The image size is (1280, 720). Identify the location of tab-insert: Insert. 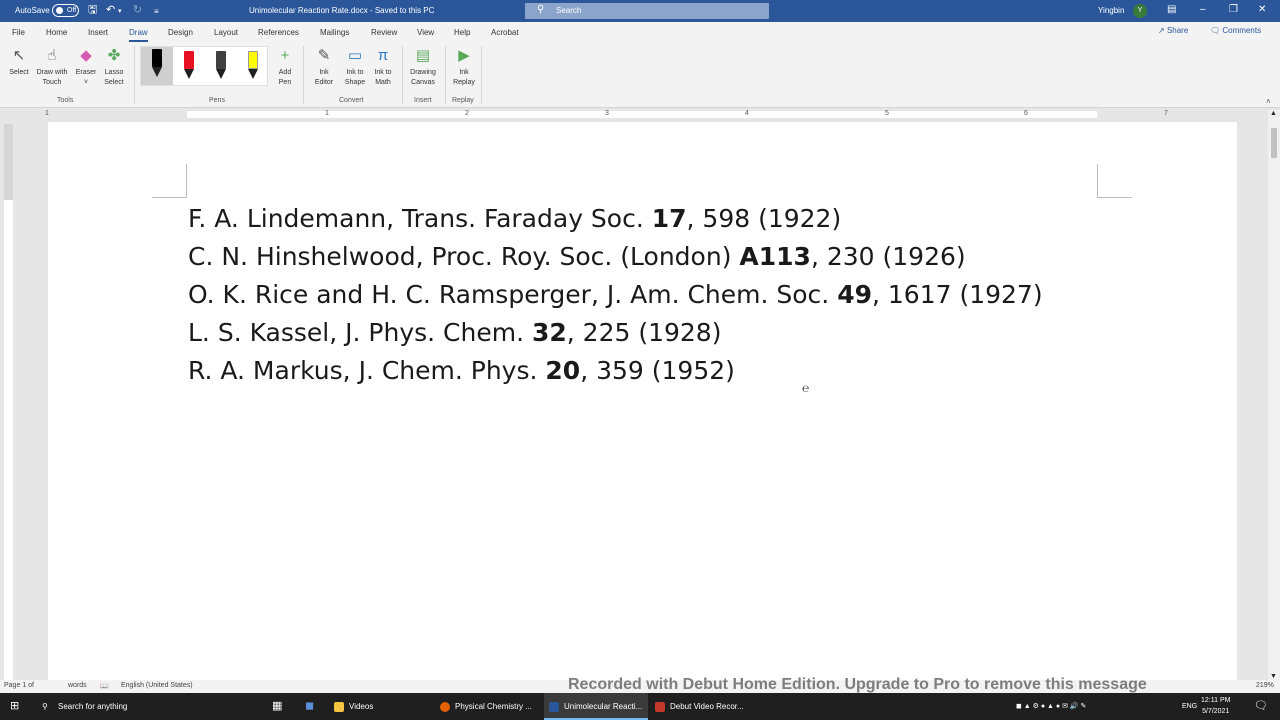
(98, 32).